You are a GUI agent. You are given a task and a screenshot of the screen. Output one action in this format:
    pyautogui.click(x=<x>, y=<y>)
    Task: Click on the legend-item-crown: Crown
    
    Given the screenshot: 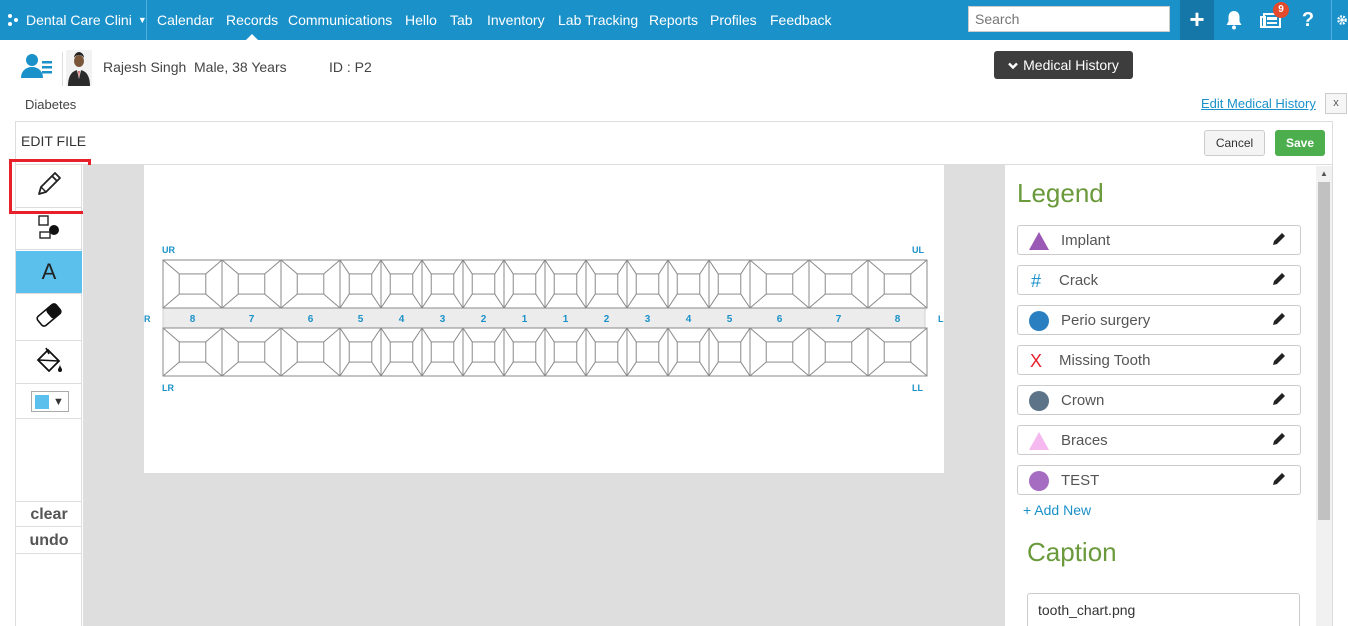 What is the action you would take?
    pyautogui.click(x=1159, y=400)
    